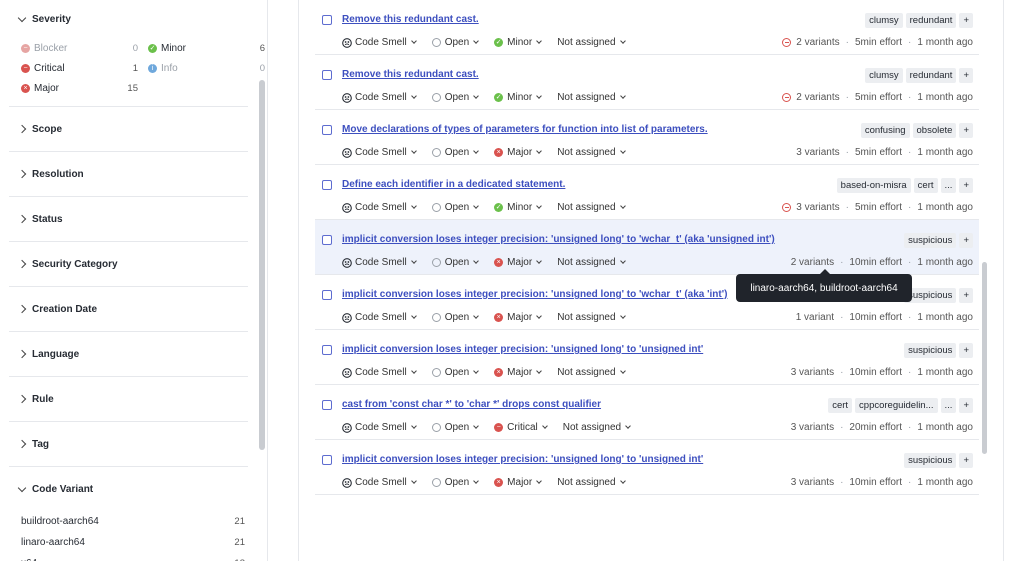 This screenshot has width=1024, height=561. I want to click on severity-option-minor: ✓ Minor 6, so click(206, 48).